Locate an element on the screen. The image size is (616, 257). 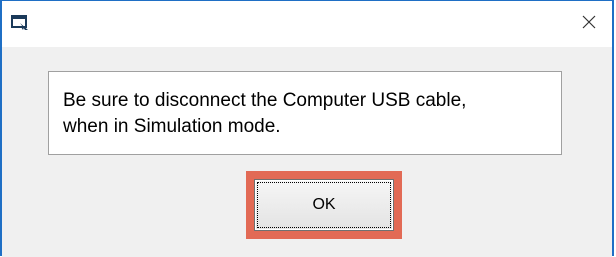
close-button is located at coordinates (589, 24).